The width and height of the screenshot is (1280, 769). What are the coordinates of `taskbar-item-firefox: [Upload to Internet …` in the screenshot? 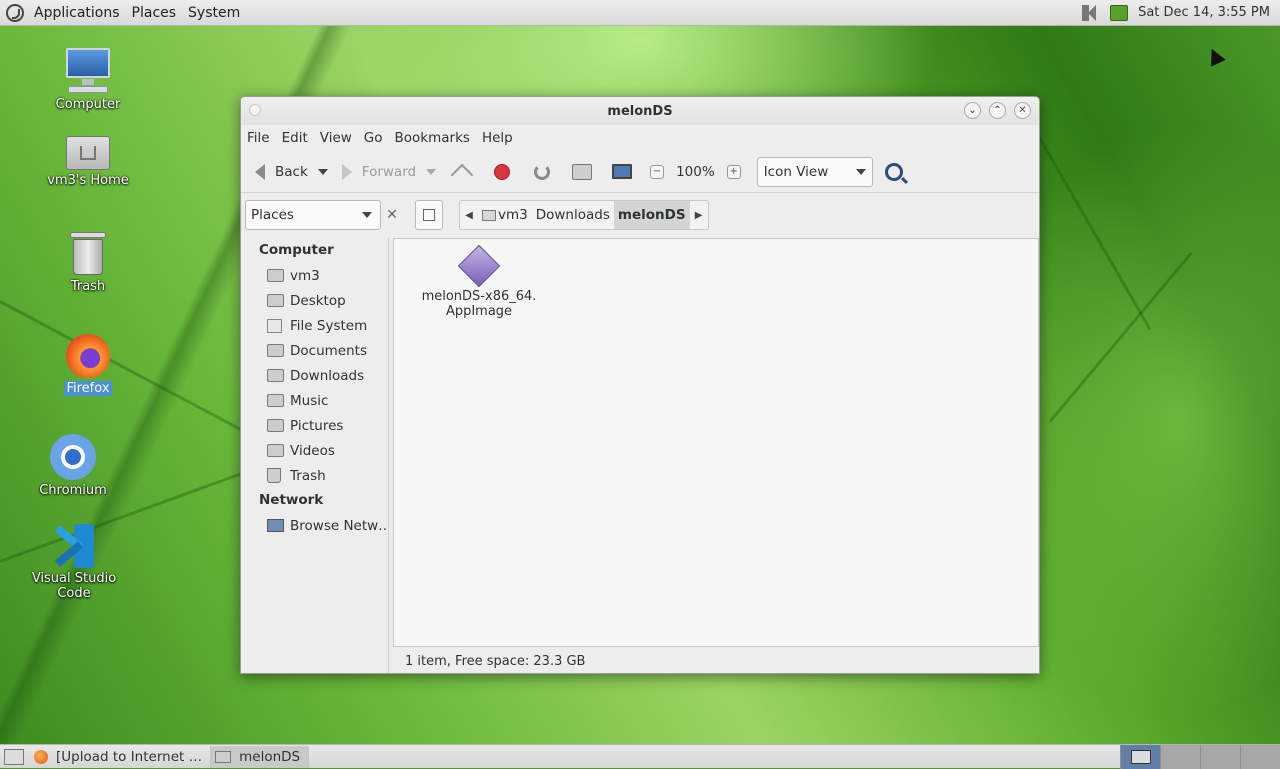 It's located at (121, 756).